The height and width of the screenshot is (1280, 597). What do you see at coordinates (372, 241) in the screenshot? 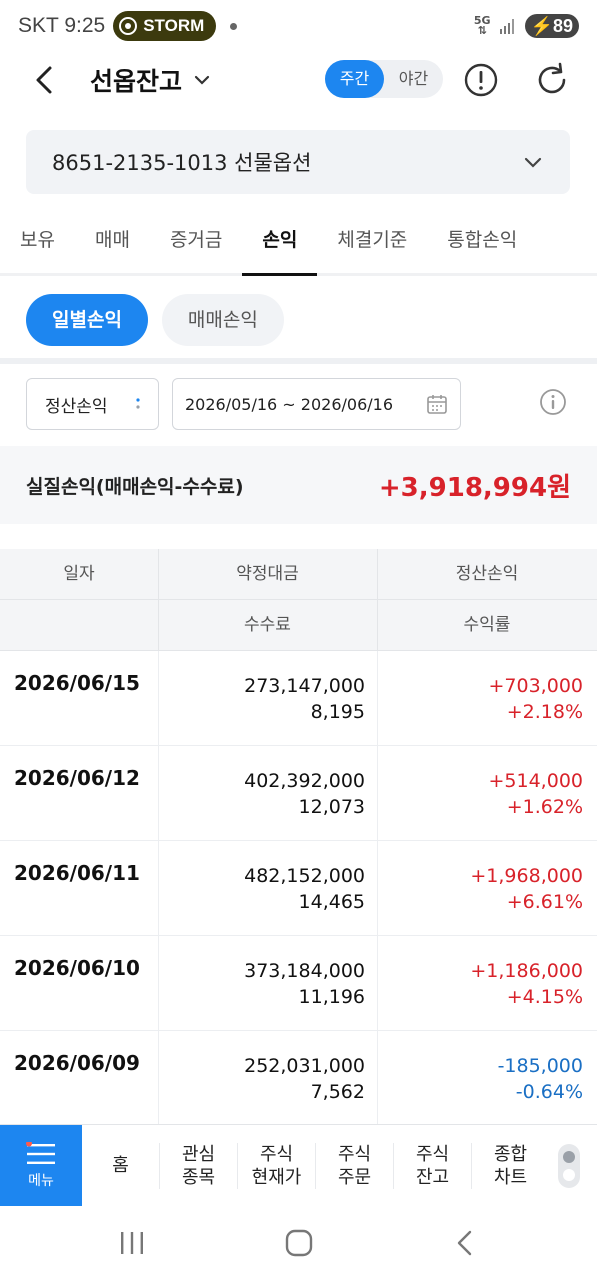
I see `tab-execution-basis: 체결기준` at bounding box center [372, 241].